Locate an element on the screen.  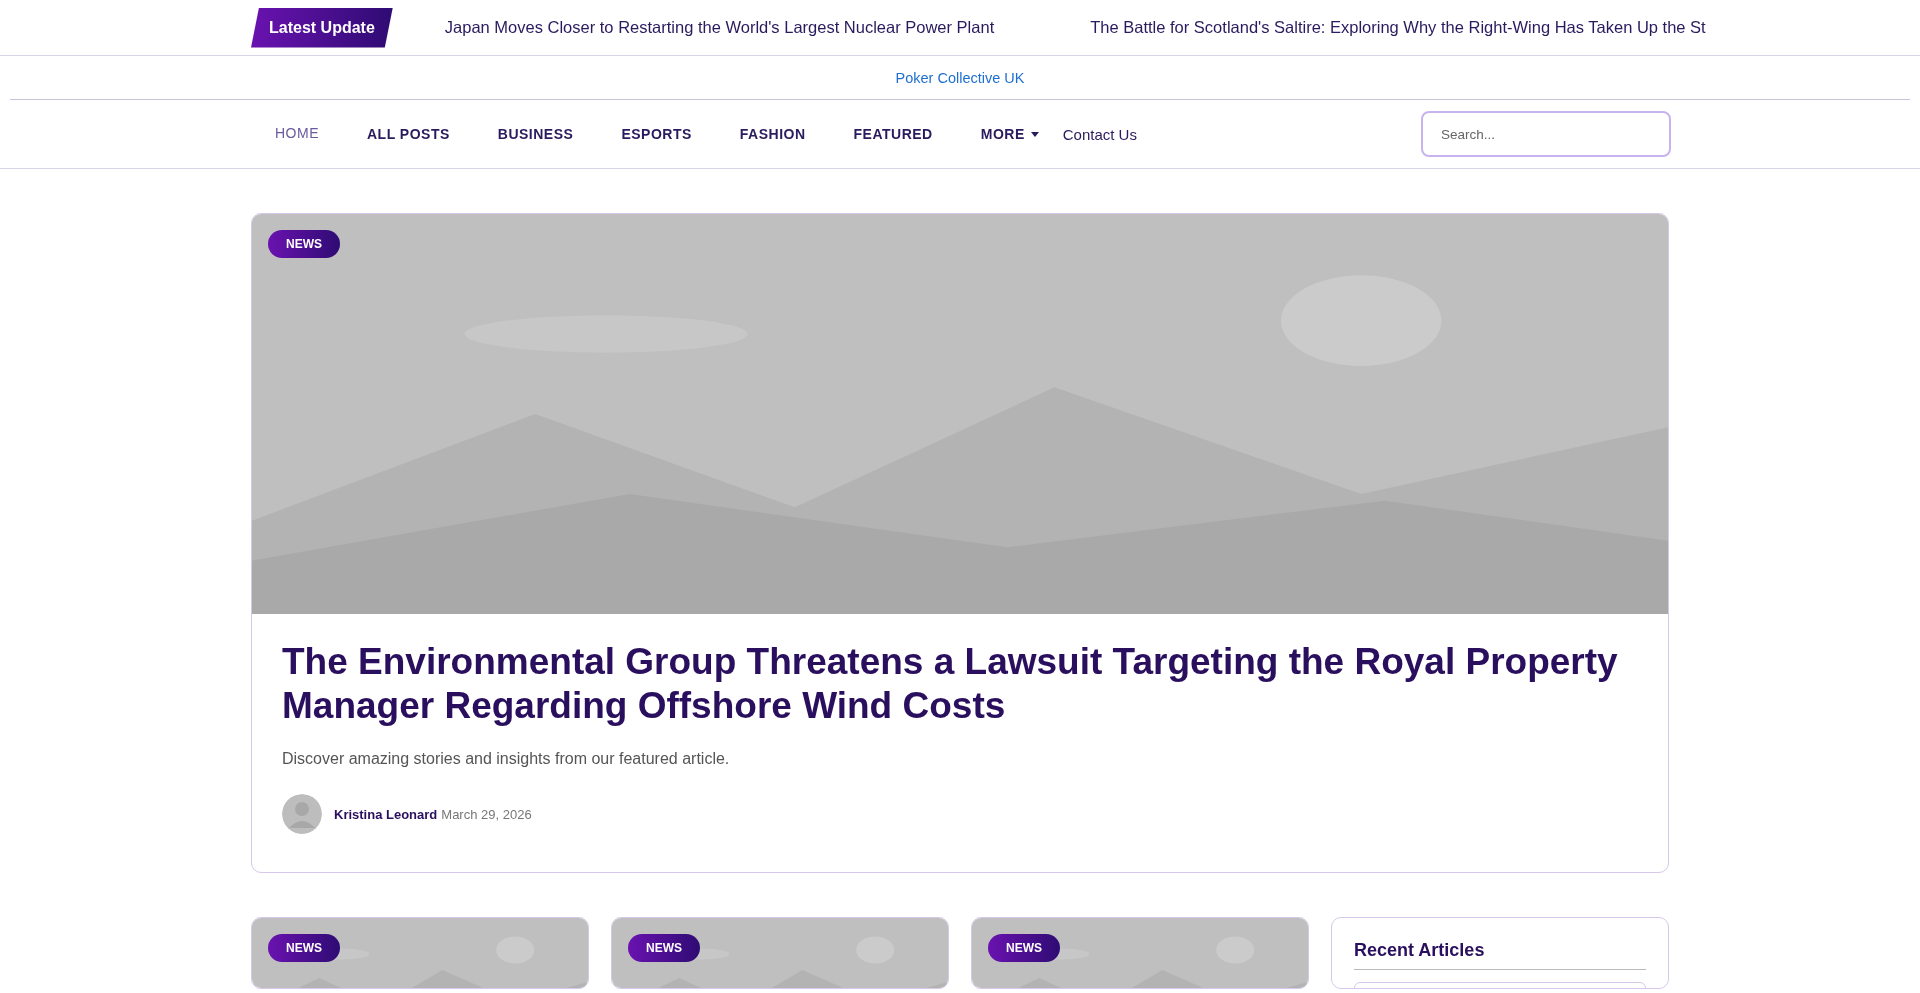
nav-link: MORE is located at coordinates (1009, 134).